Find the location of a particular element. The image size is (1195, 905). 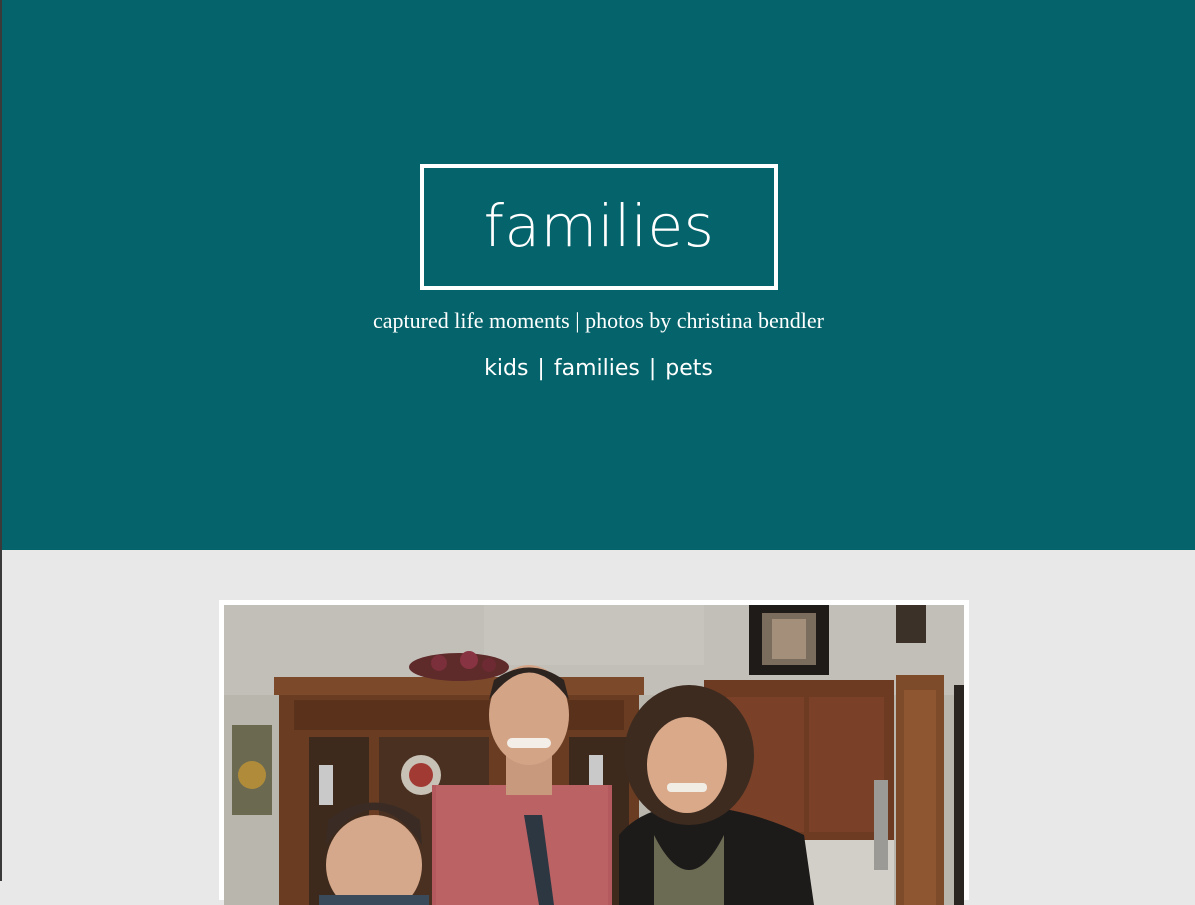

category-nav: kids | families | pets is located at coordinates (598, 368).